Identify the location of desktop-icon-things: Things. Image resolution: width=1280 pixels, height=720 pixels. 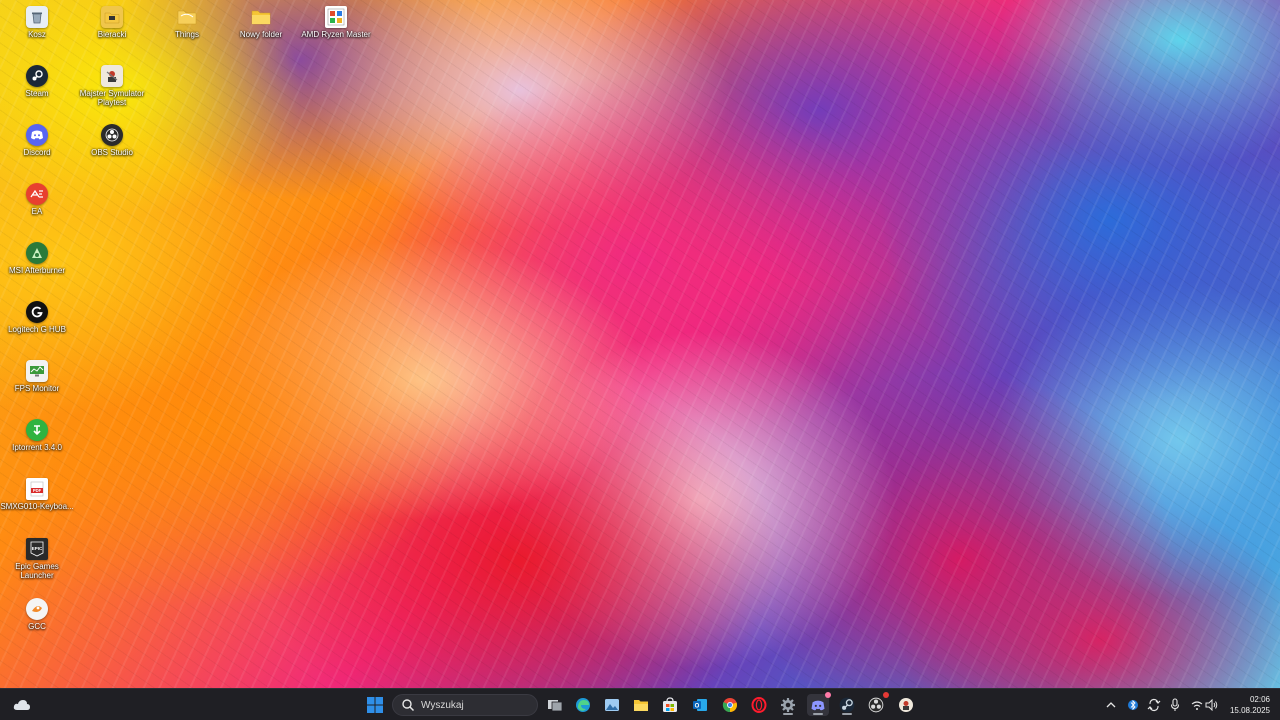
(187, 22).